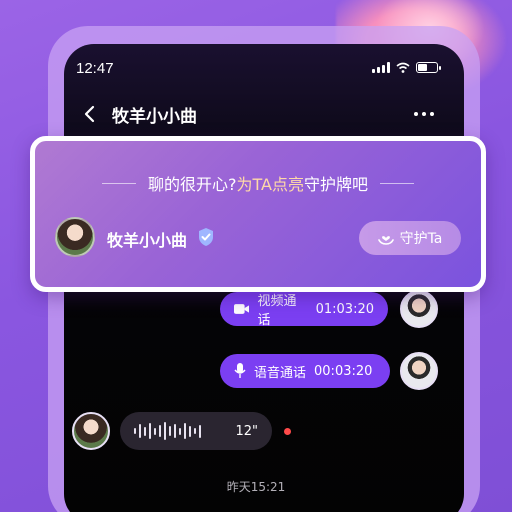  I want to click on voice-message-duration: 12", so click(246, 431).